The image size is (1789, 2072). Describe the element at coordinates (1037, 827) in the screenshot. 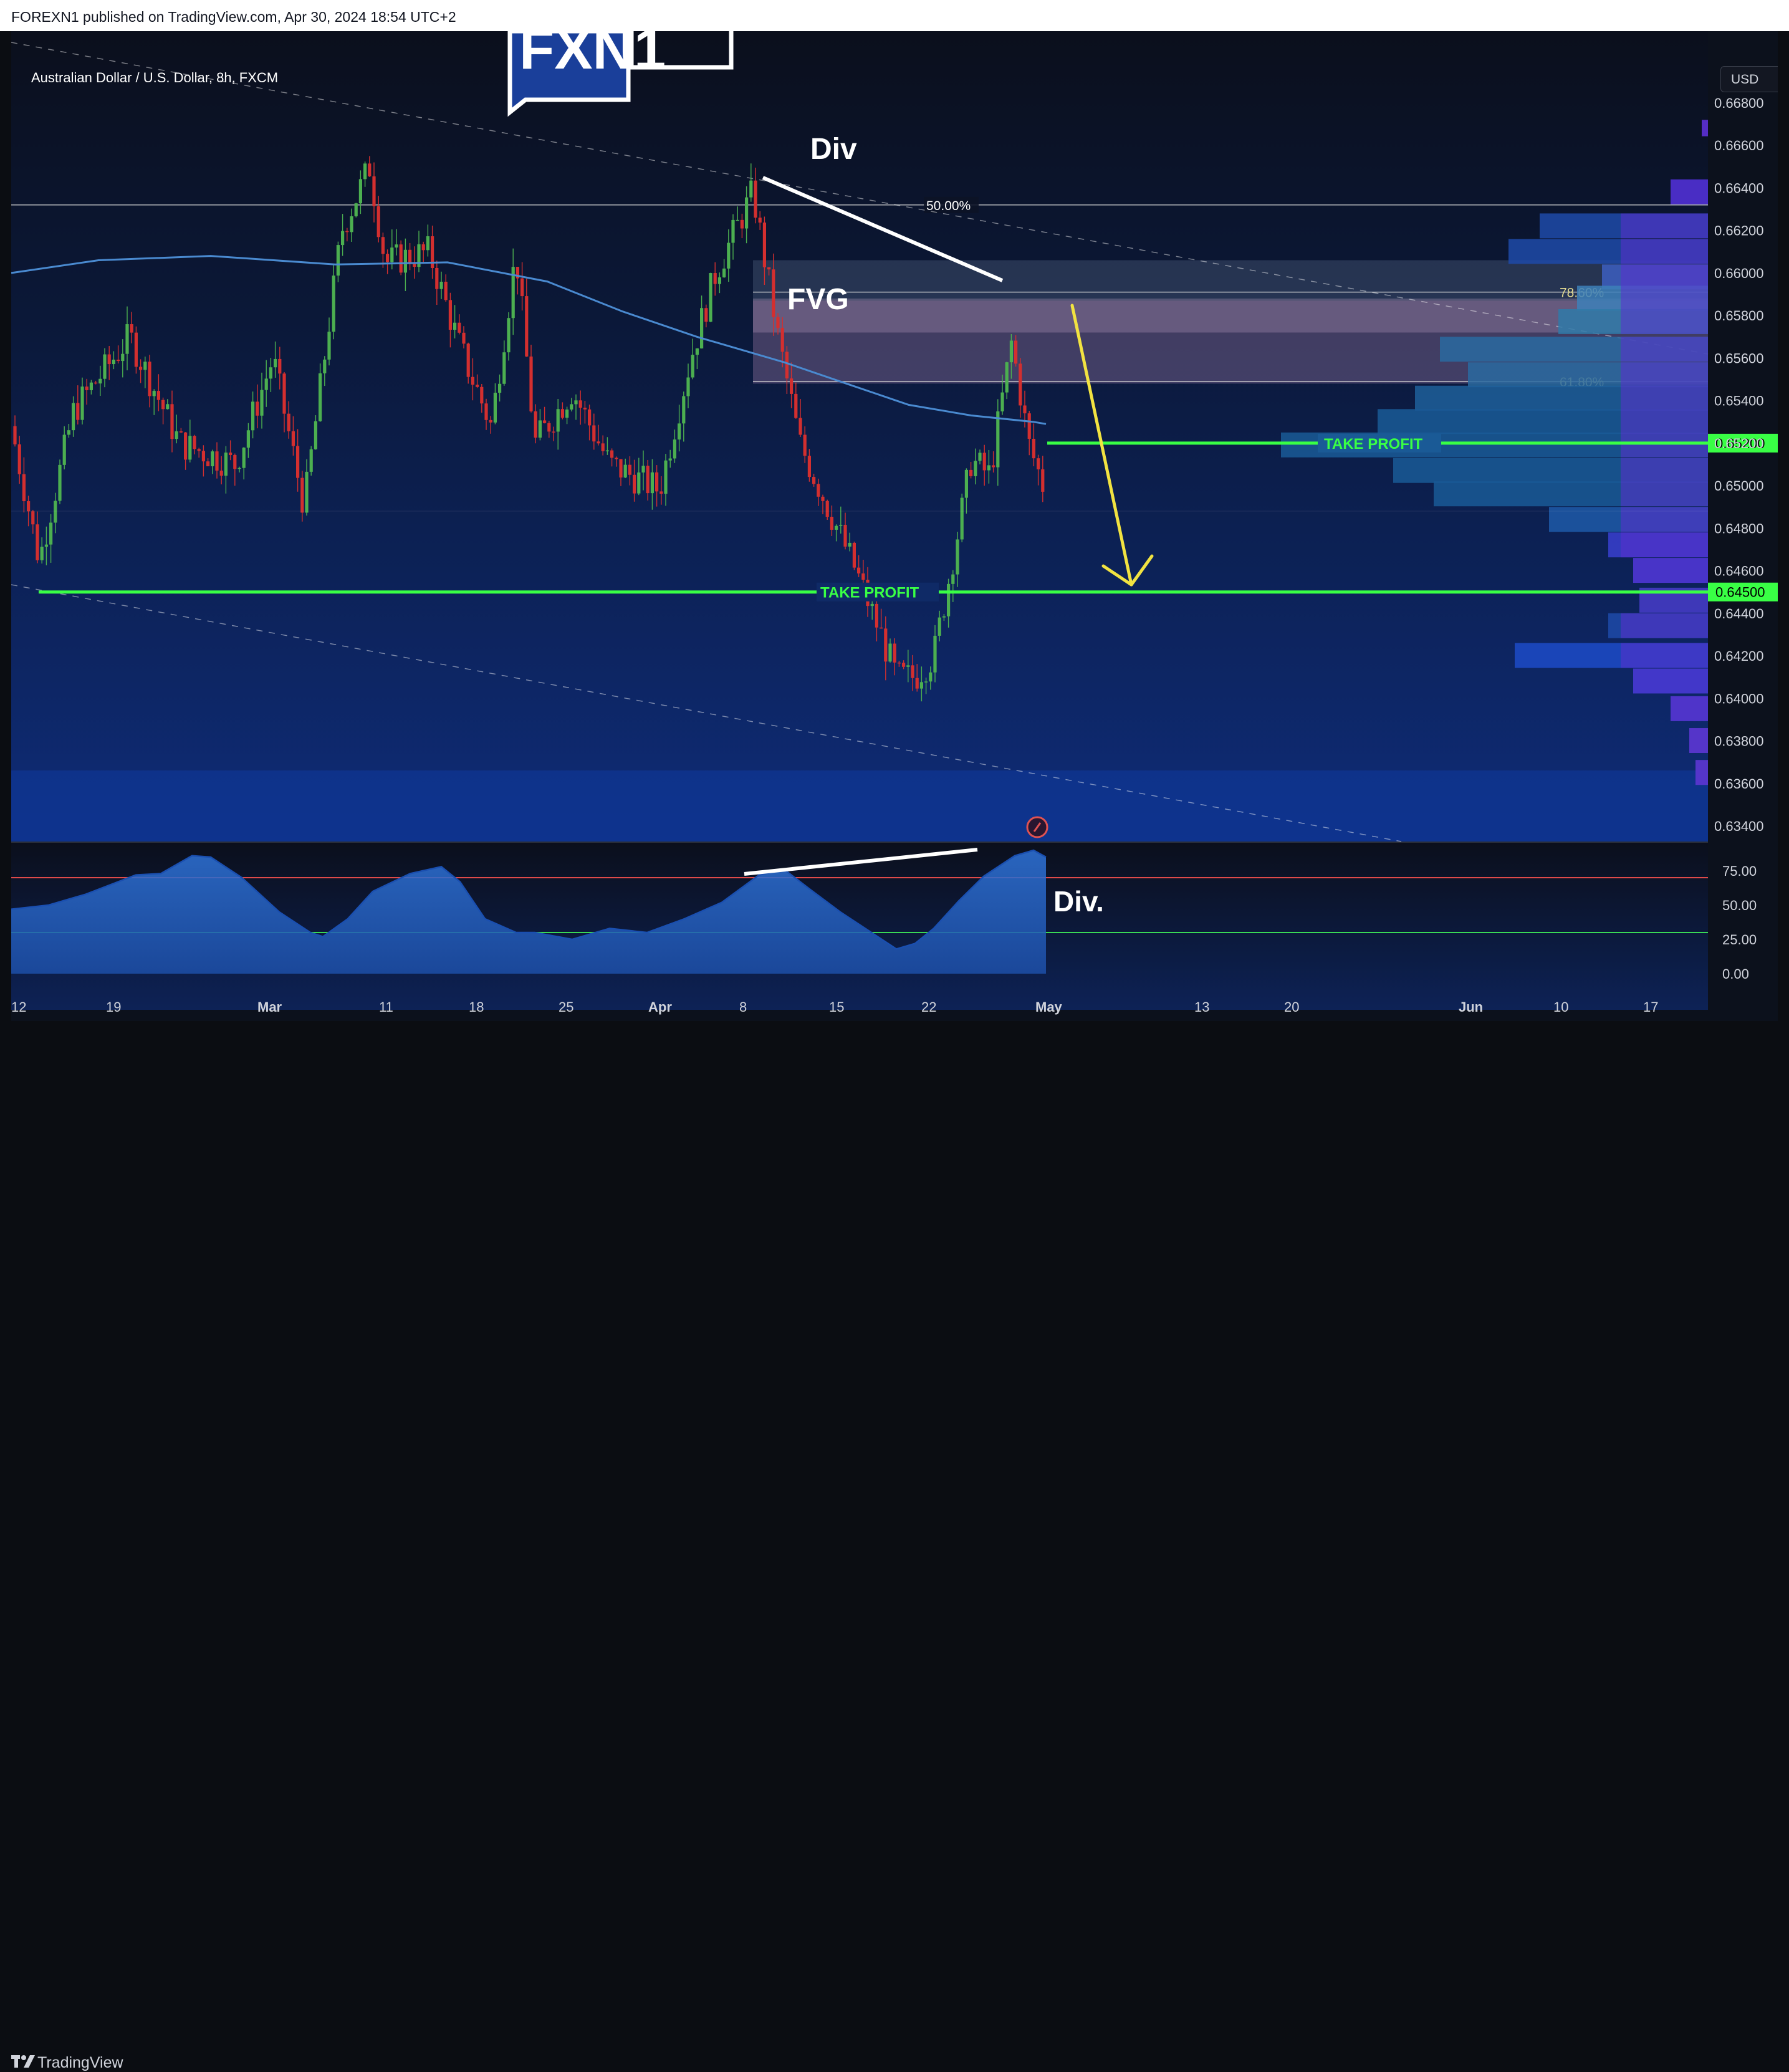

I see `replay-icon` at that location.